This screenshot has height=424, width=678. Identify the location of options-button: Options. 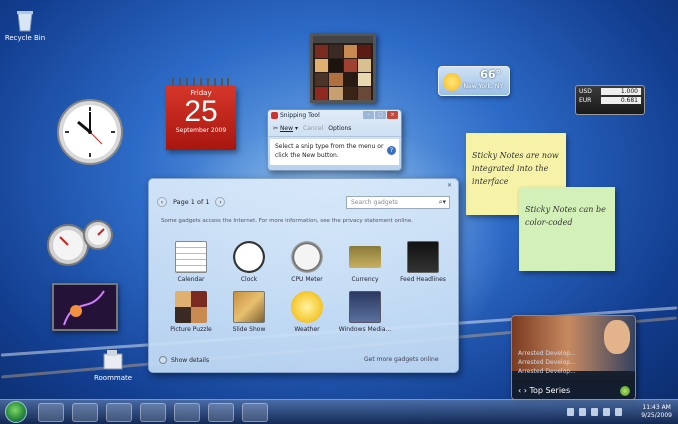
(339, 128).